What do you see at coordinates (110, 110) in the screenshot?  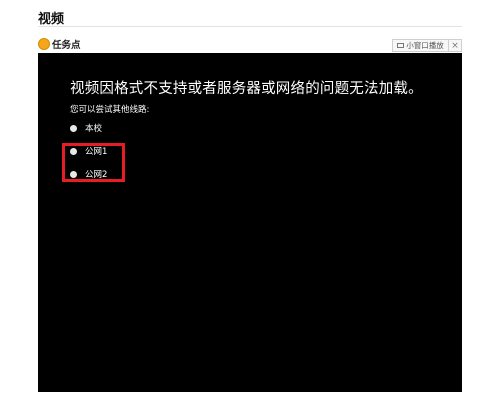 I see `route-hint: 您可以尝试其他线路:` at bounding box center [110, 110].